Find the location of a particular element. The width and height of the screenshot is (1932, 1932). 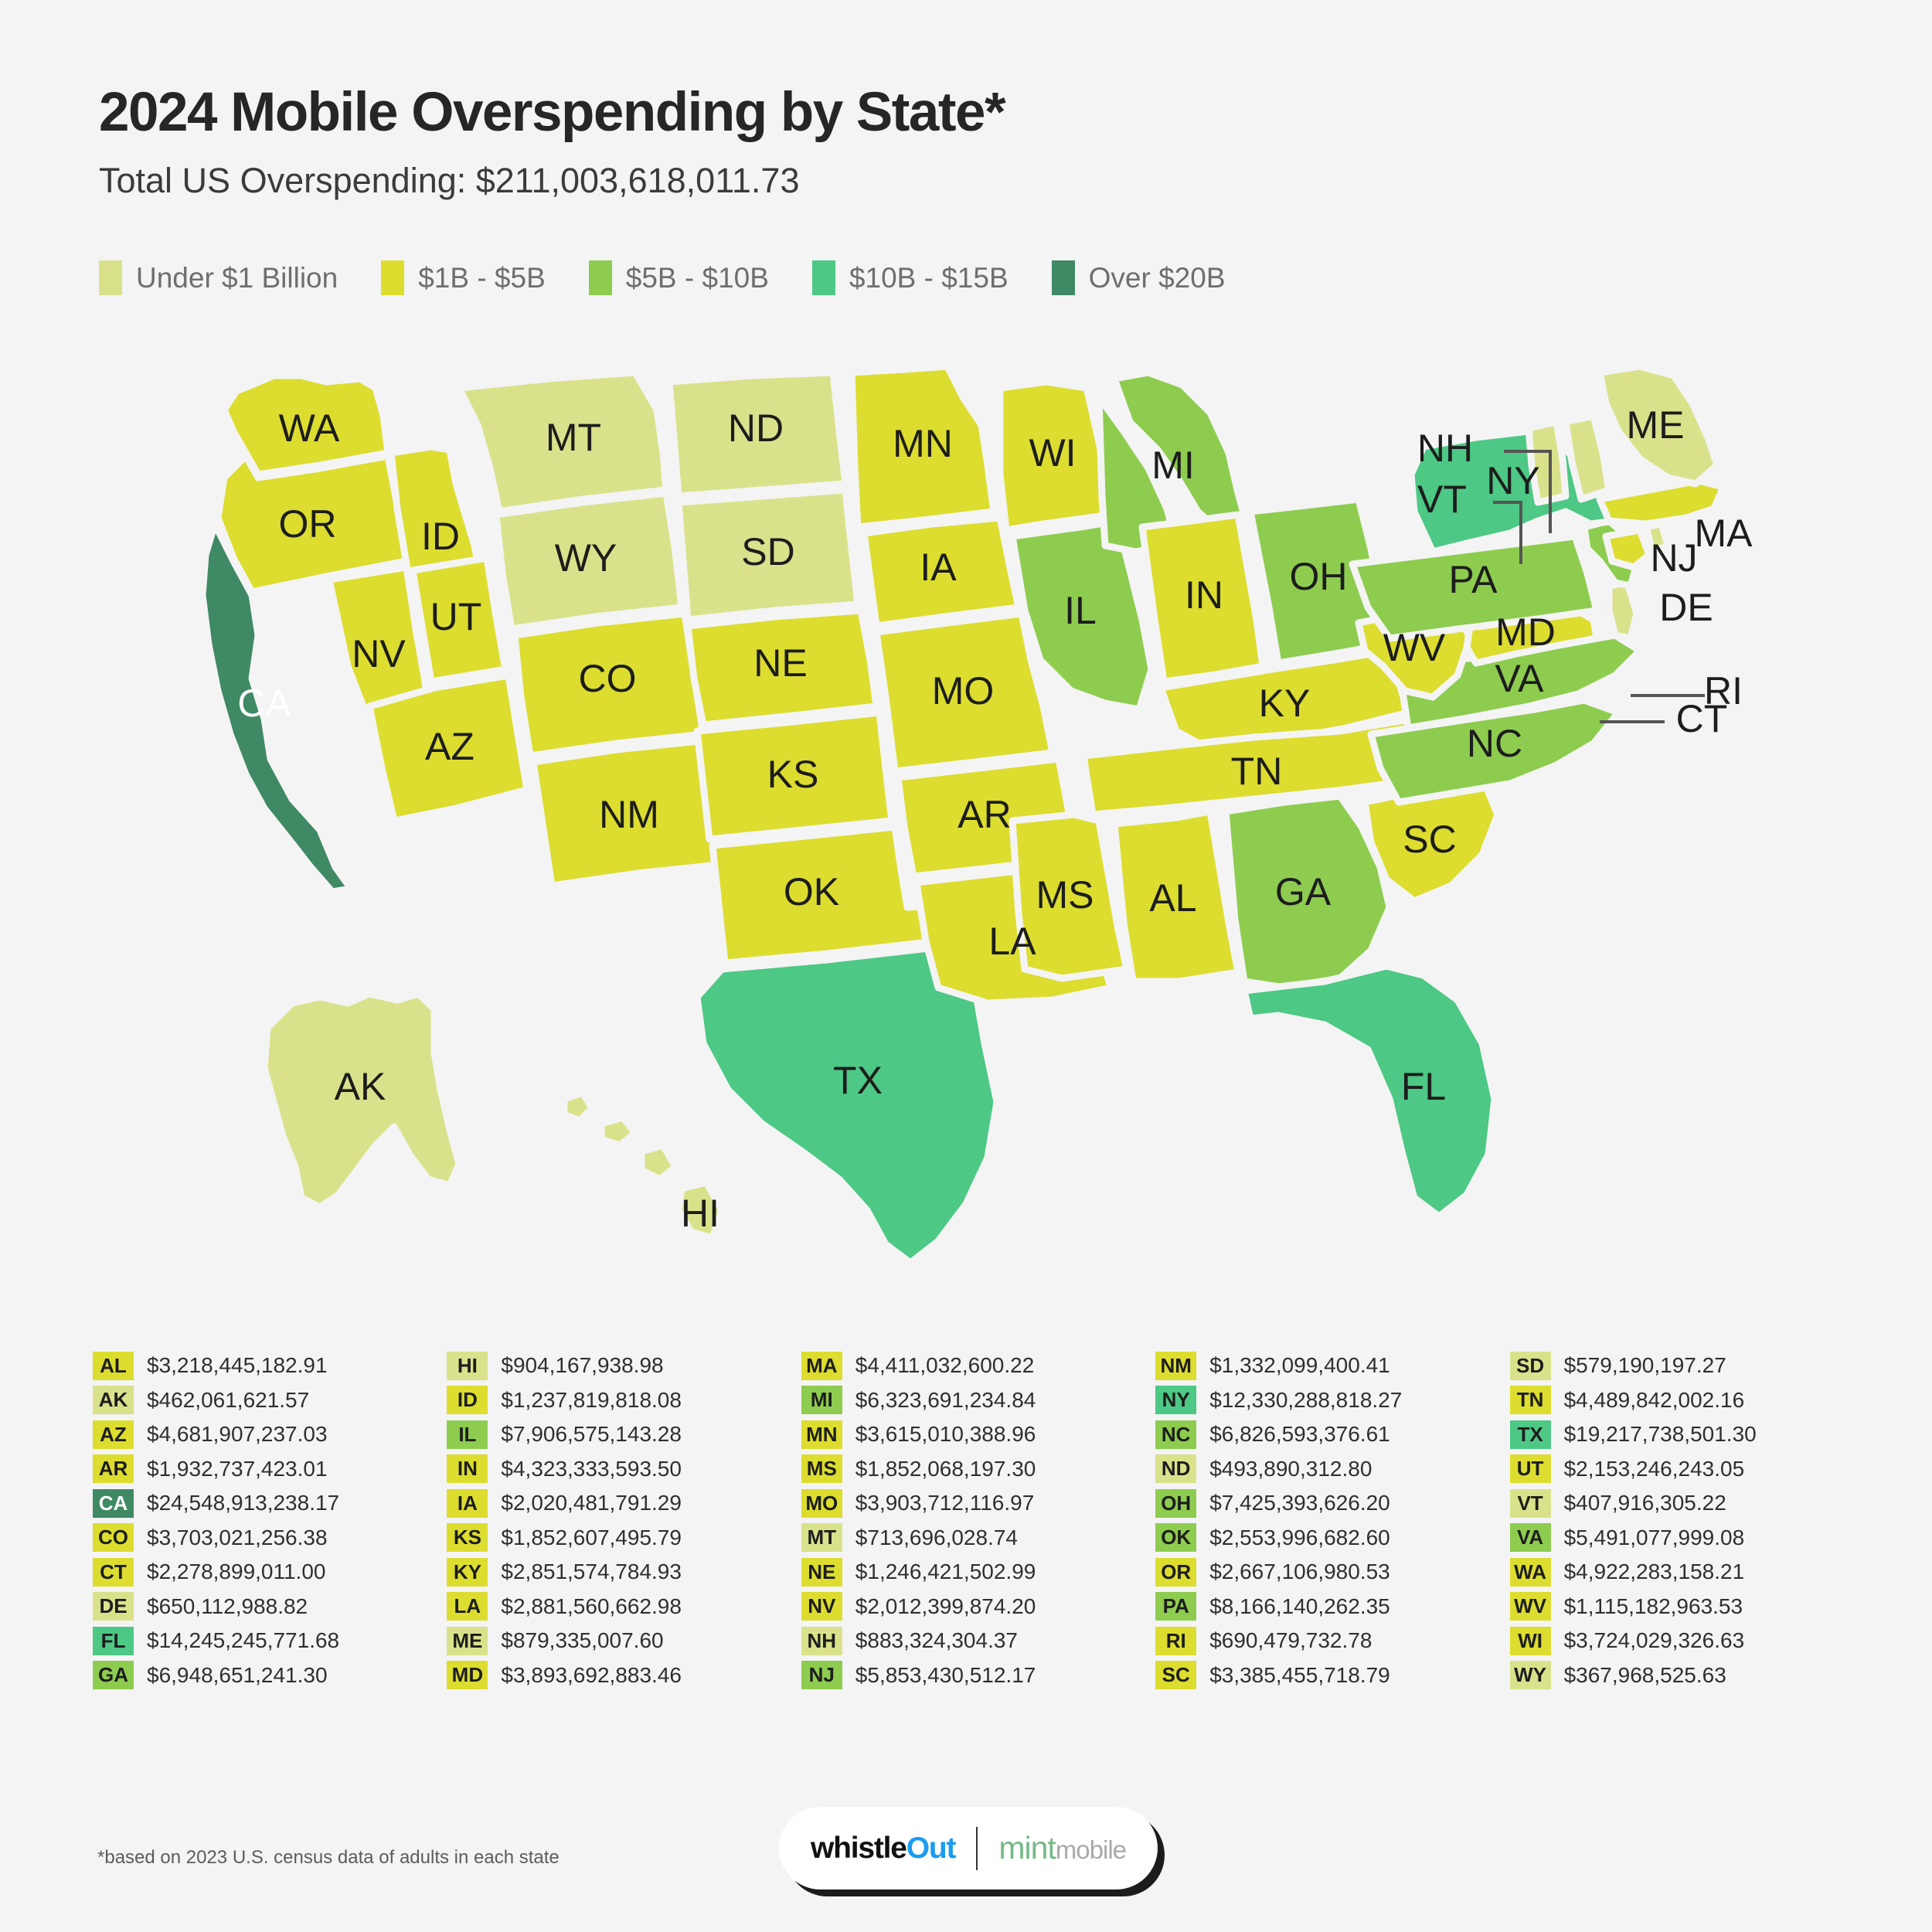

state-value: $14,245,245,771.68 is located at coordinates (244, 1641).